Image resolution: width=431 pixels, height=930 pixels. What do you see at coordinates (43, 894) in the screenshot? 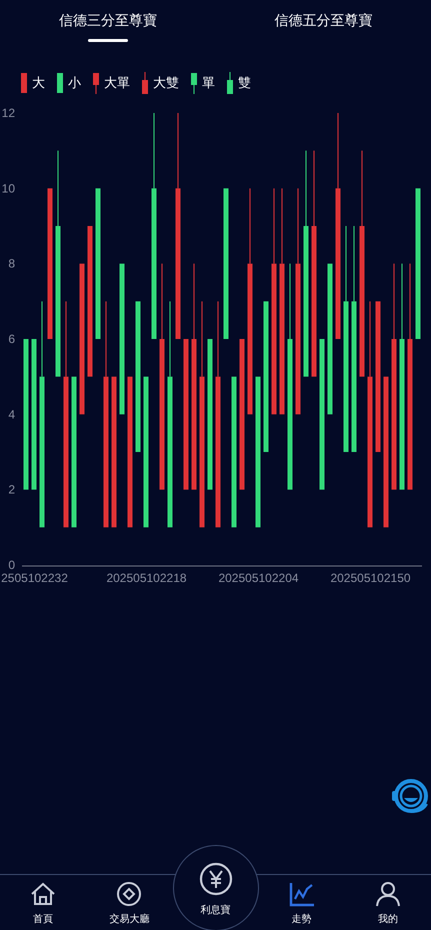
I see `home-icon` at bounding box center [43, 894].